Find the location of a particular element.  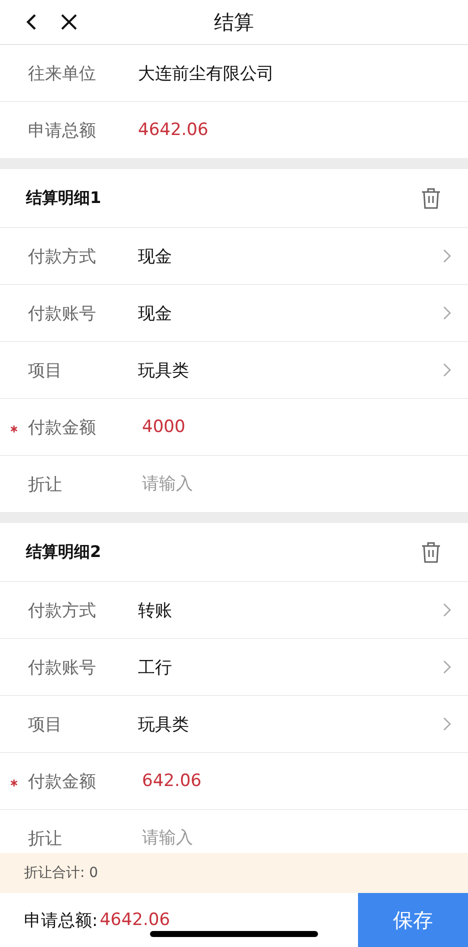

close-icon is located at coordinates (69, 22).